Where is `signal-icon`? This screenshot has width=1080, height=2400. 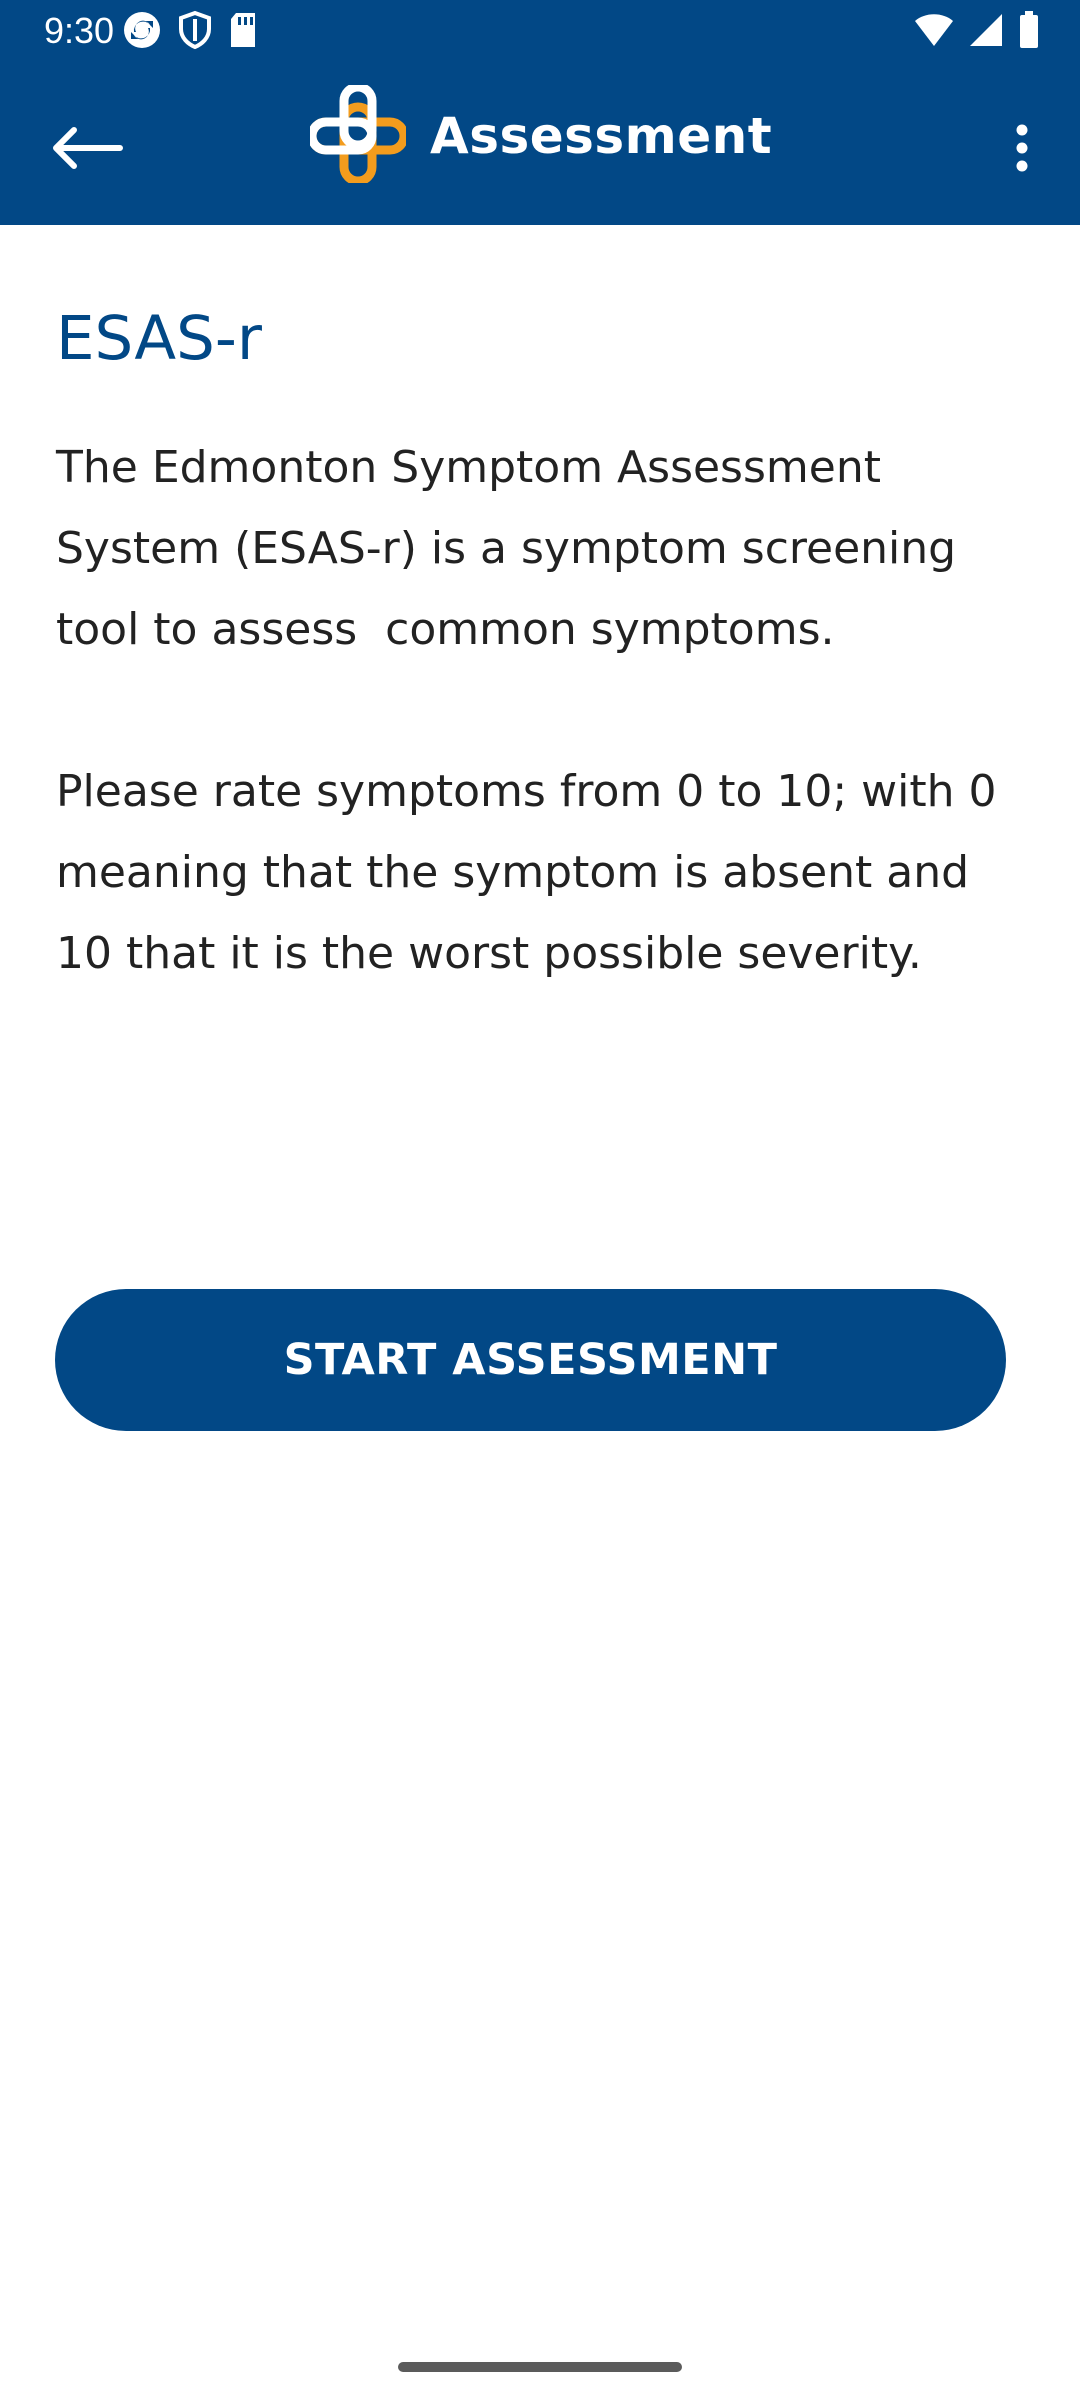 signal-icon is located at coordinates (986, 32).